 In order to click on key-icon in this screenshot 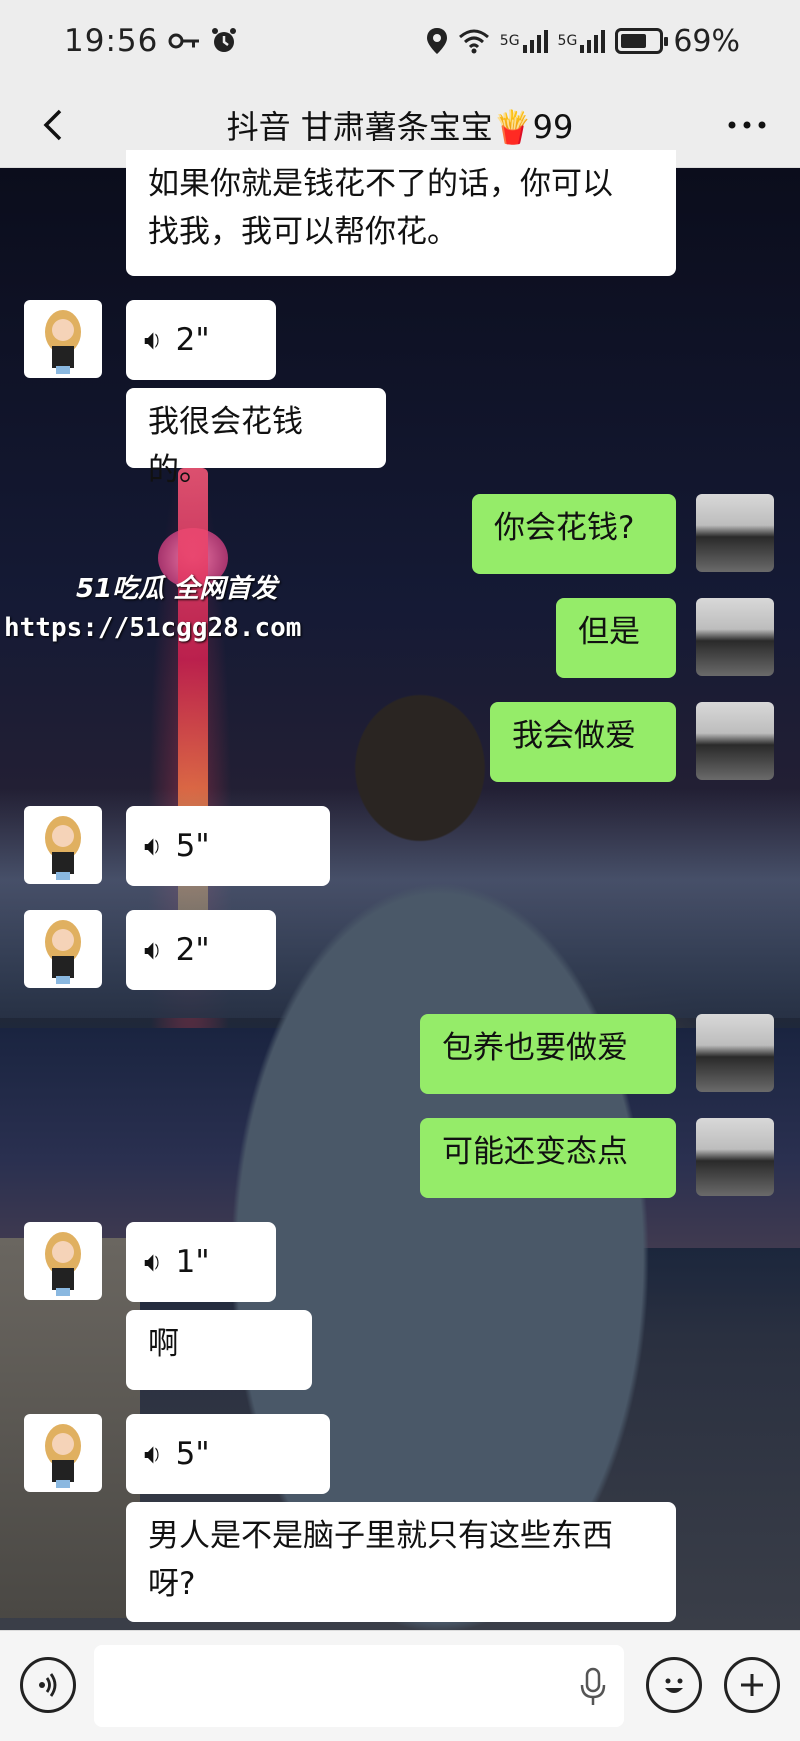, I will do `click(184, 41)`.